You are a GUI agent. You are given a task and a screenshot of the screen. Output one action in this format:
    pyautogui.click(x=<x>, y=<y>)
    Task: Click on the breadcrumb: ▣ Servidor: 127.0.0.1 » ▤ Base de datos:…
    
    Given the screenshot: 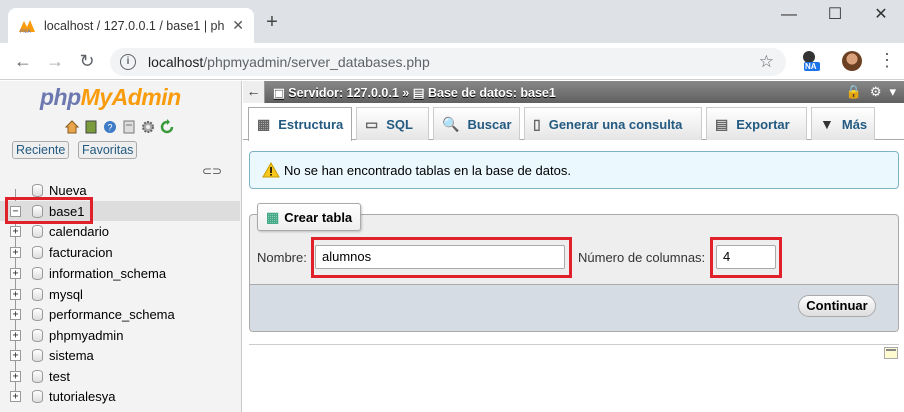 What is the action you would take?
    pyautogui.click(x=414, y=92)
    